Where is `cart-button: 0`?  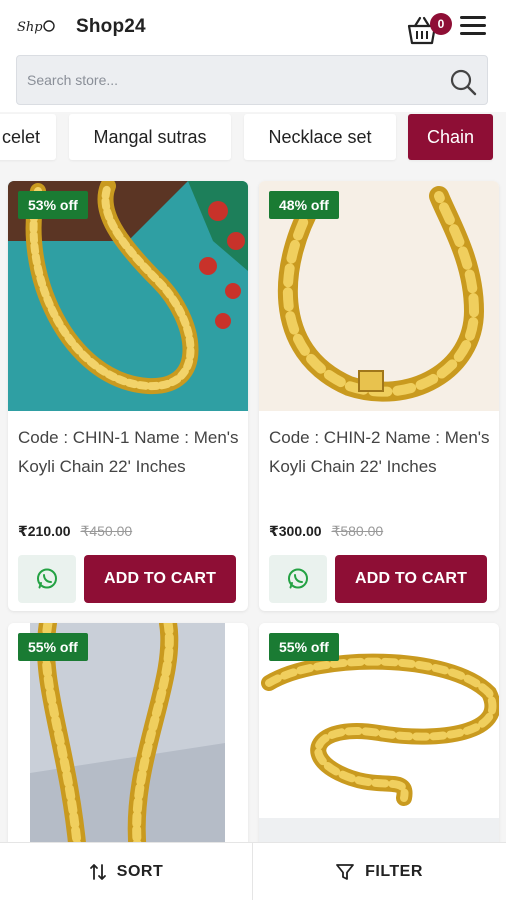
cart-button: 0 is located at coordinates (429, 28).